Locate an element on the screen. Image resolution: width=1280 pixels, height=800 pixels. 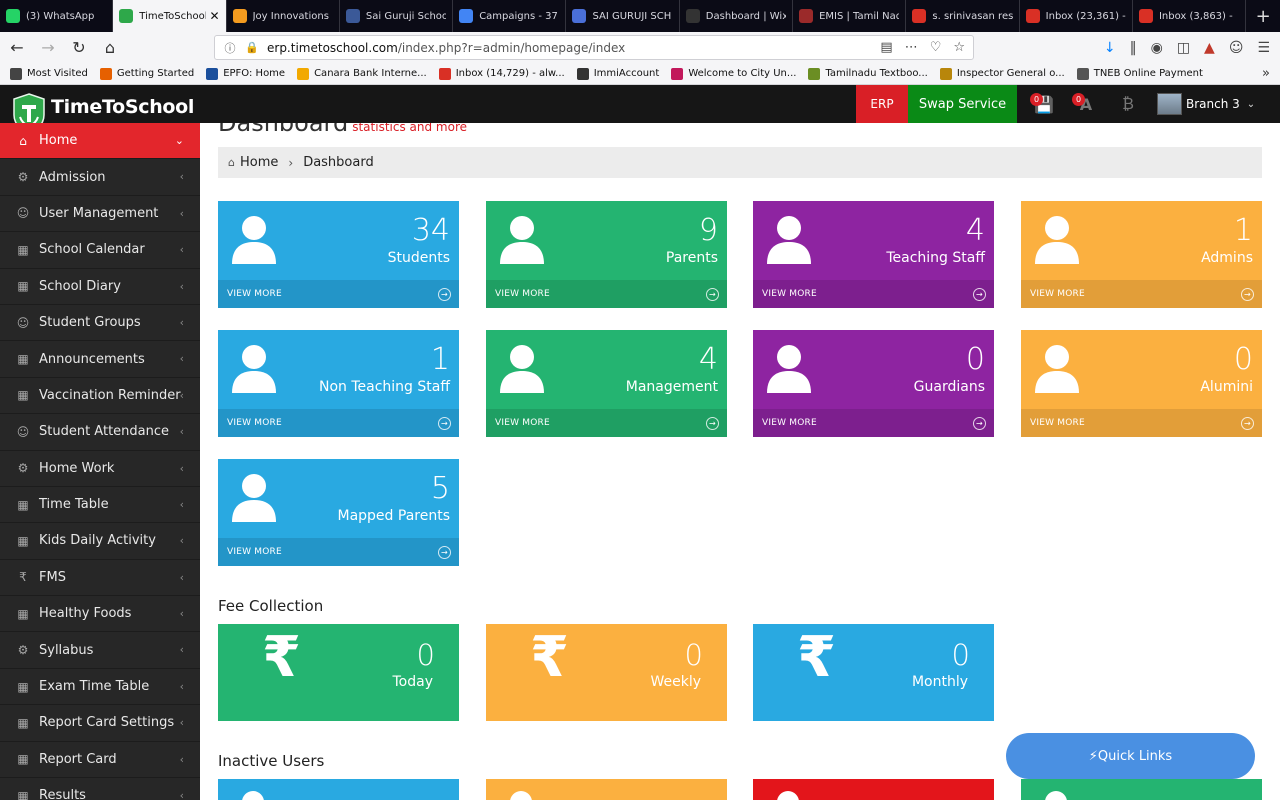
sidebar-item: ▦ Report Card ‹ is located at coordinates (100, 760).